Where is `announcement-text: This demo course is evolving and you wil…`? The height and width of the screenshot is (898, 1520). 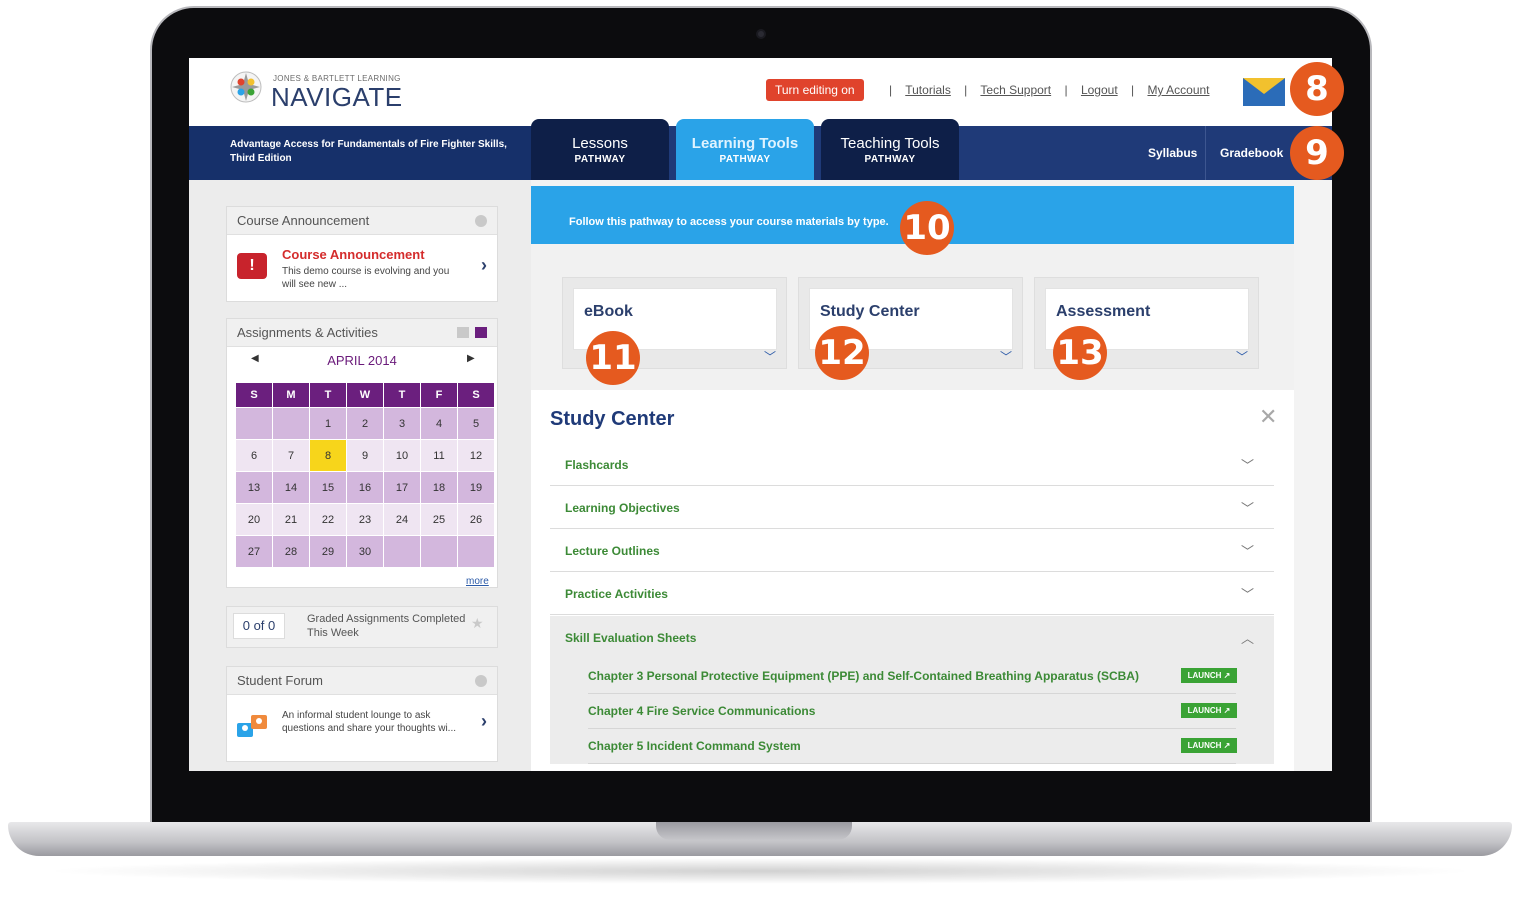
announcement-text: This demo course is evolving and you wil… is located at coordinates (366, 278).